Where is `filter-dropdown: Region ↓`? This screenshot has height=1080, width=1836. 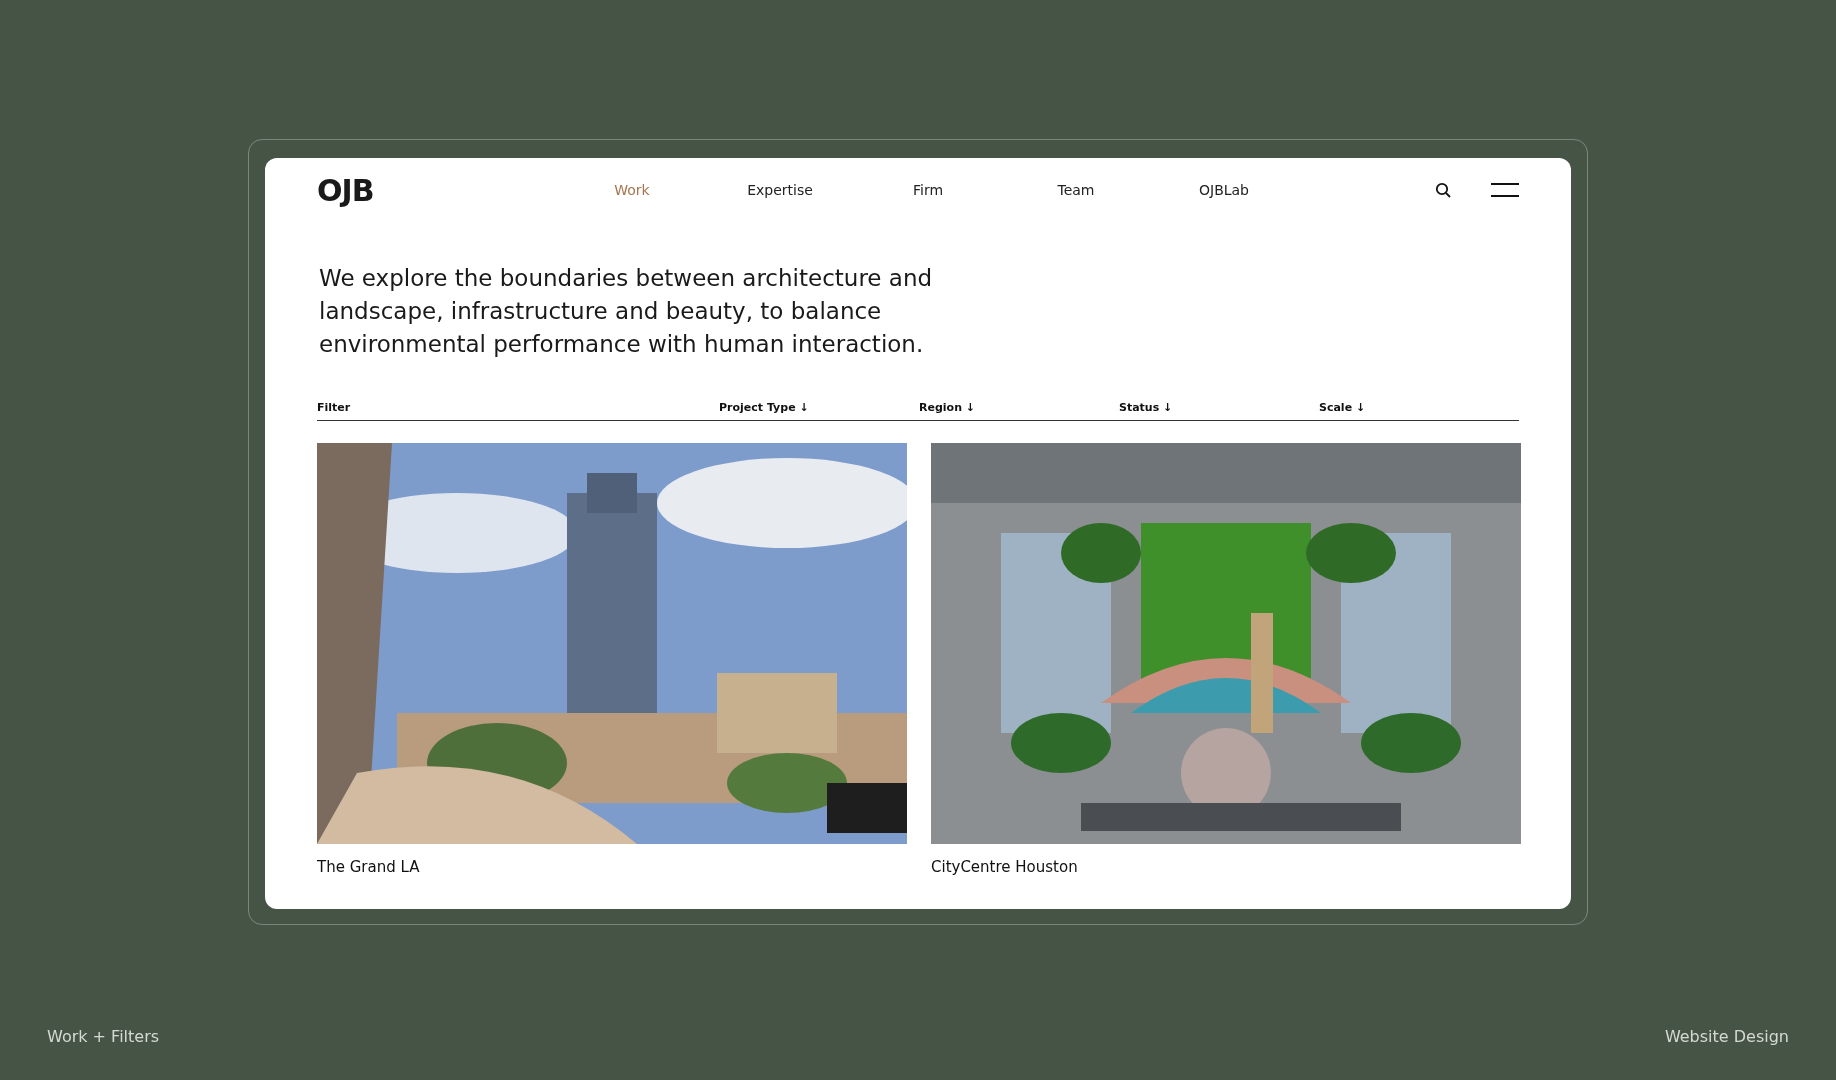 filter-dropdown: Region ↓ is located at coordinates (947, 407).